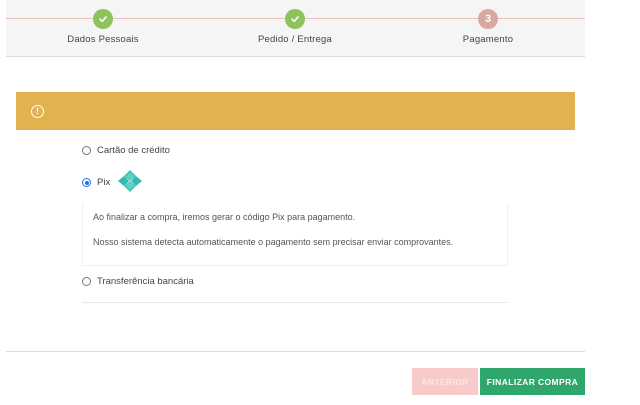  What do you see at coordinates (104, 182) in the screenshot?
I see `option-label: Pix` at bounding box center [104, 182].